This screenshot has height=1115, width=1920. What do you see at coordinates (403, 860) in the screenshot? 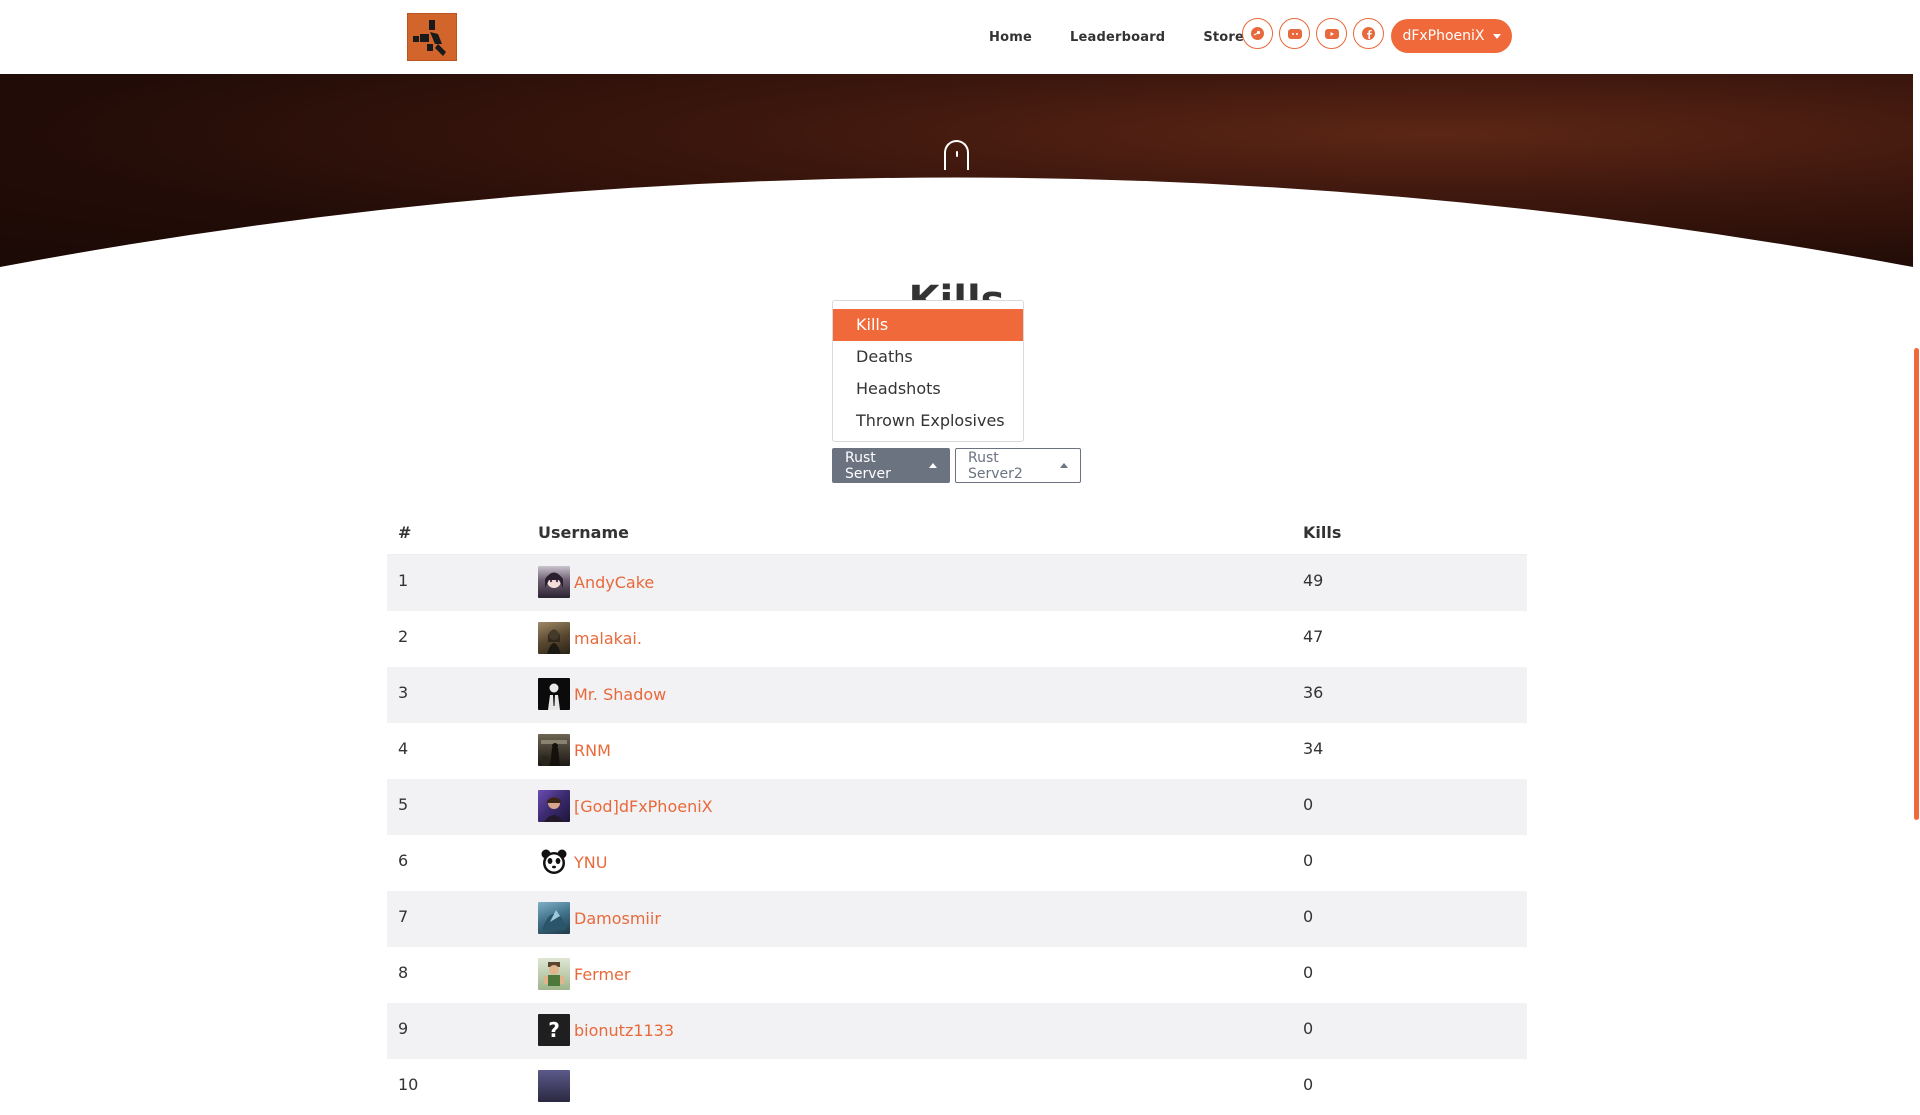
I see `row-rank: 6` at bounding box center [403, 860].